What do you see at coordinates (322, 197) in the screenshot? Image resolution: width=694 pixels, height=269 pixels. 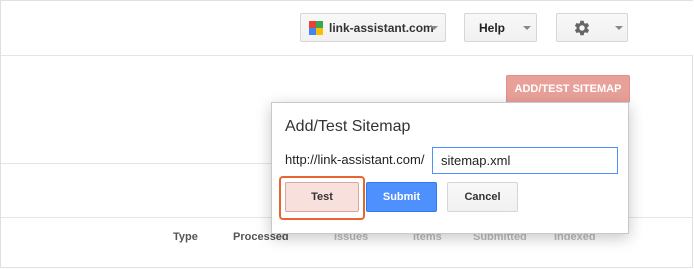 I see `test-button: Test` at bounding box center [322, 197].